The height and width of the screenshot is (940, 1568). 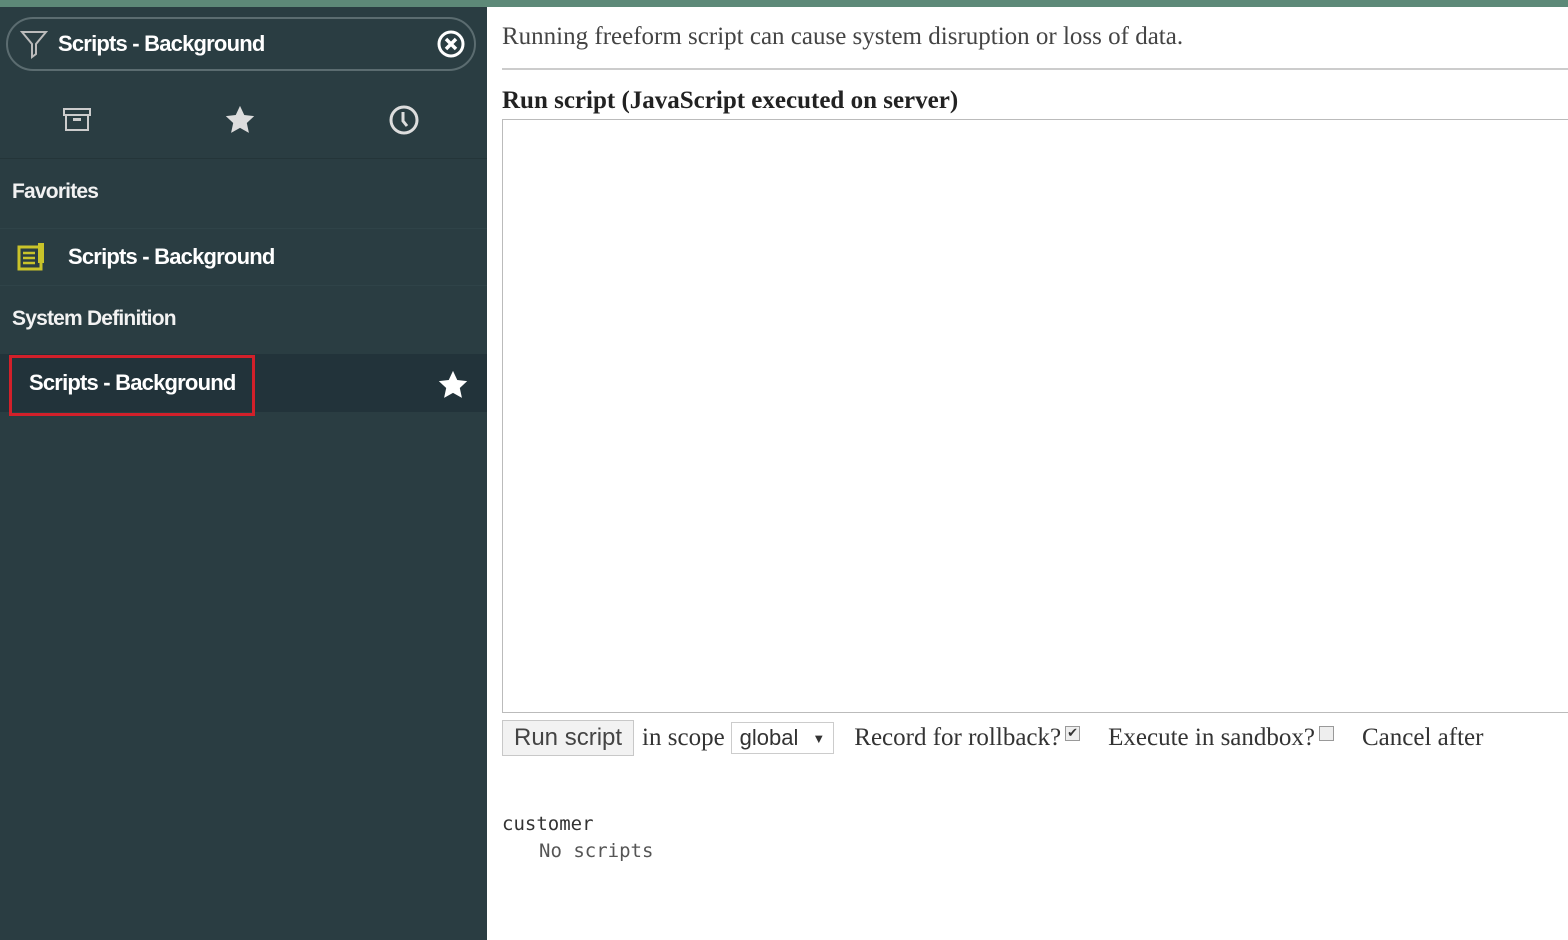 What do you see at coordinates (596, 851) in the screenshot?
I see `output-text: No scripts` at bounding box center [596, 851].